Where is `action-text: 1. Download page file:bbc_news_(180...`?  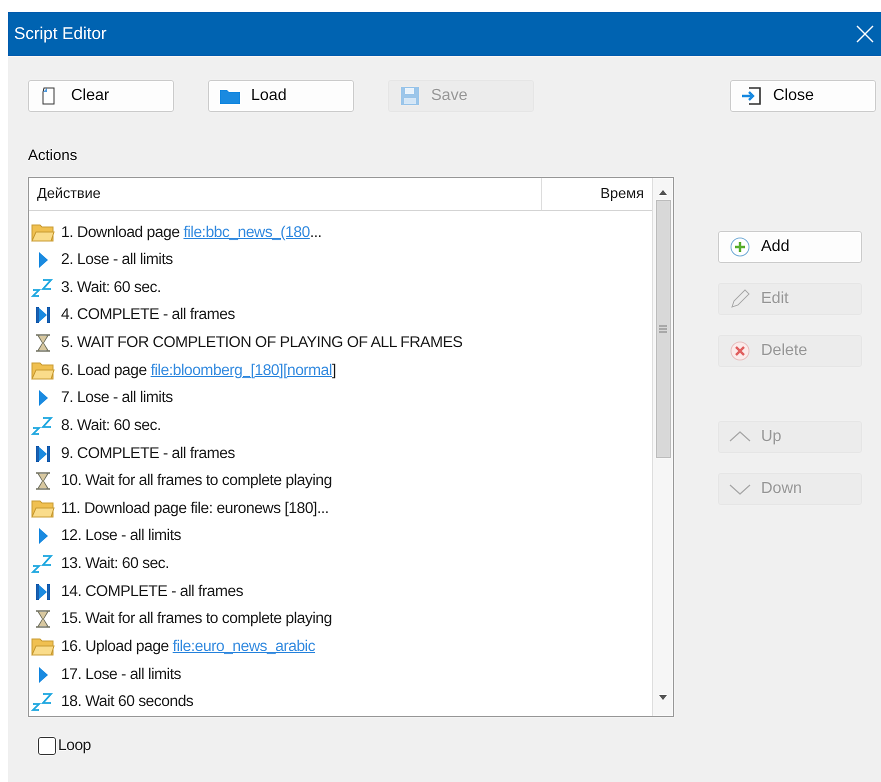 action-text: 1. Download page file:bbc_news_(180... is located at coordinates (191, 233).